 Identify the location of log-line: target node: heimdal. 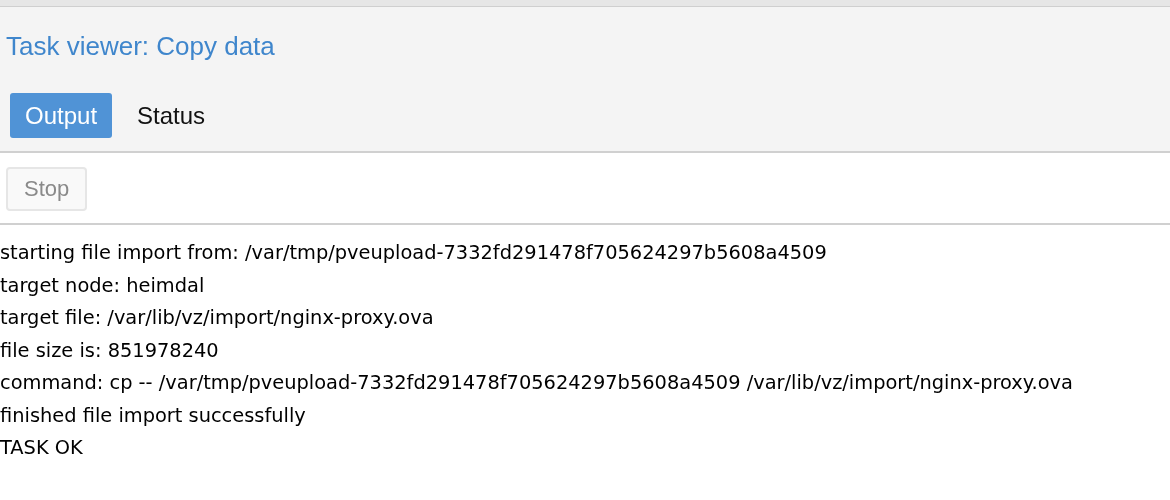
(103, 285).